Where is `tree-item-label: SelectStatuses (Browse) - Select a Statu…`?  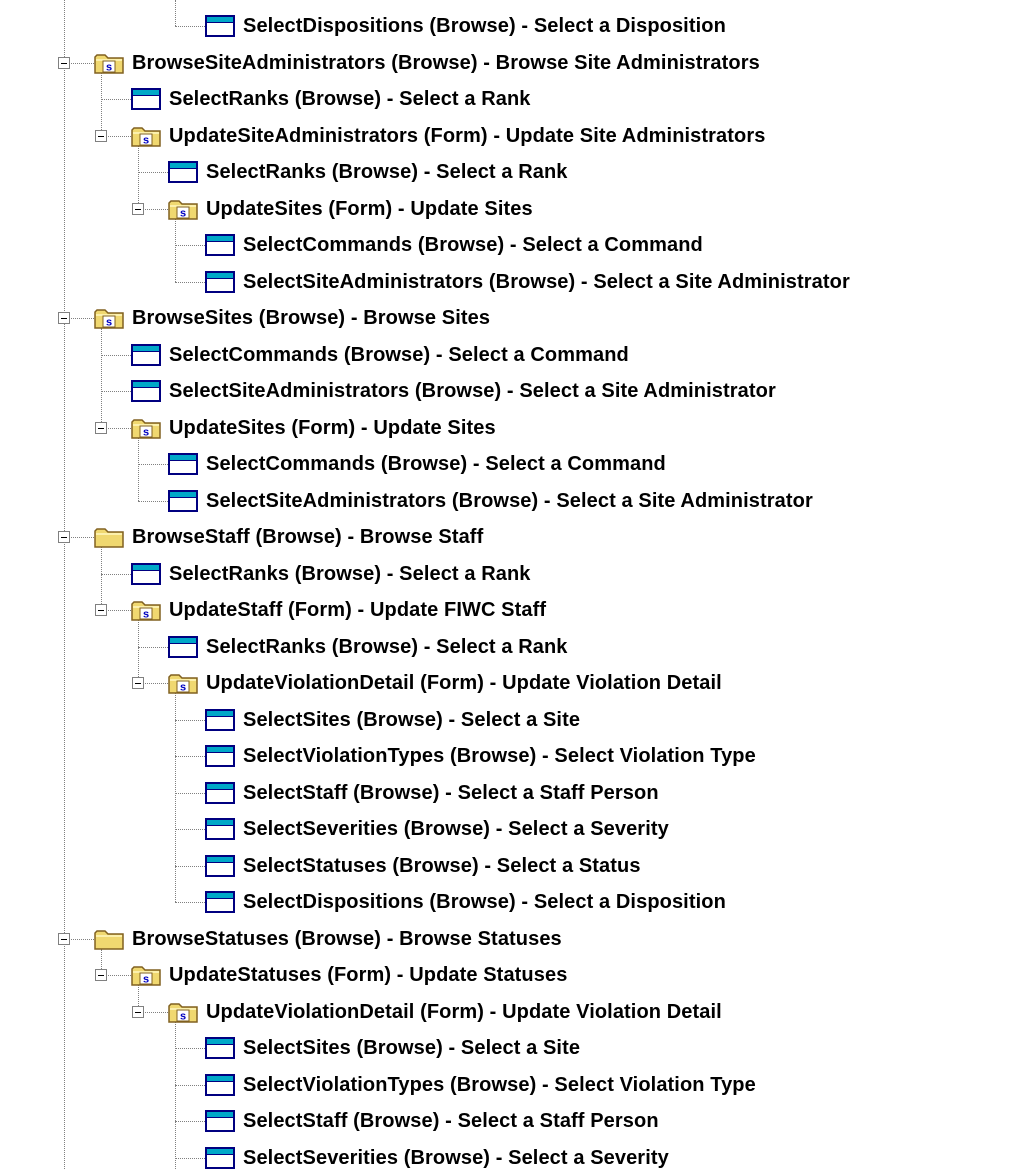
tree-item-label: SelectStatuses (Browse) - Select a Statu… is located at coordinates (442, 866).